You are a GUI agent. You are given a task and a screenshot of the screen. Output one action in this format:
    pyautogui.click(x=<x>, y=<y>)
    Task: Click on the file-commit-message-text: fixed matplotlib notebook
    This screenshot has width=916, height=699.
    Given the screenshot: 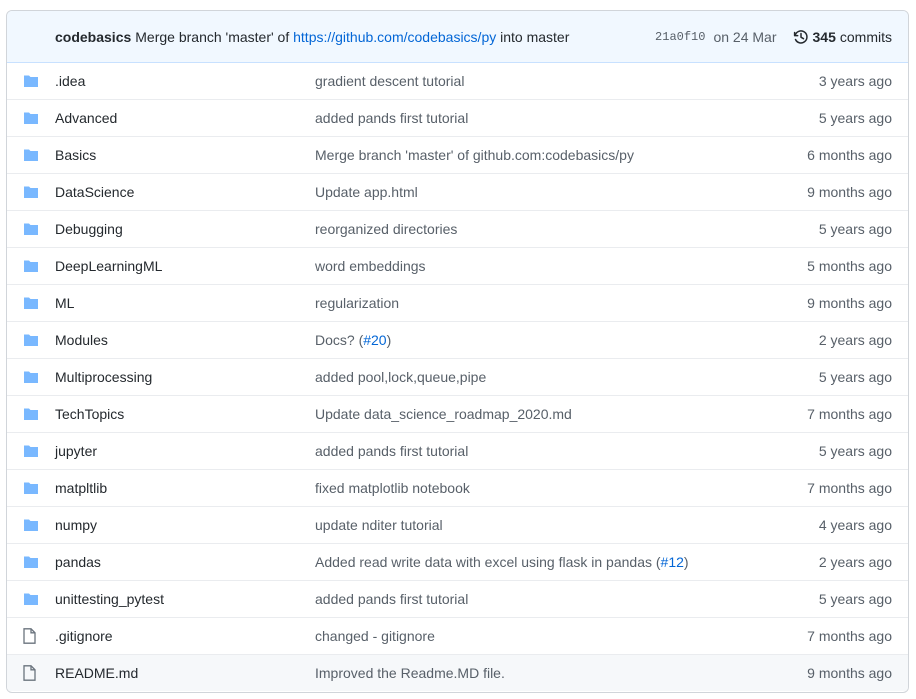 What is the action you would take?
    pyautogui.click(x=392, y=488)
    